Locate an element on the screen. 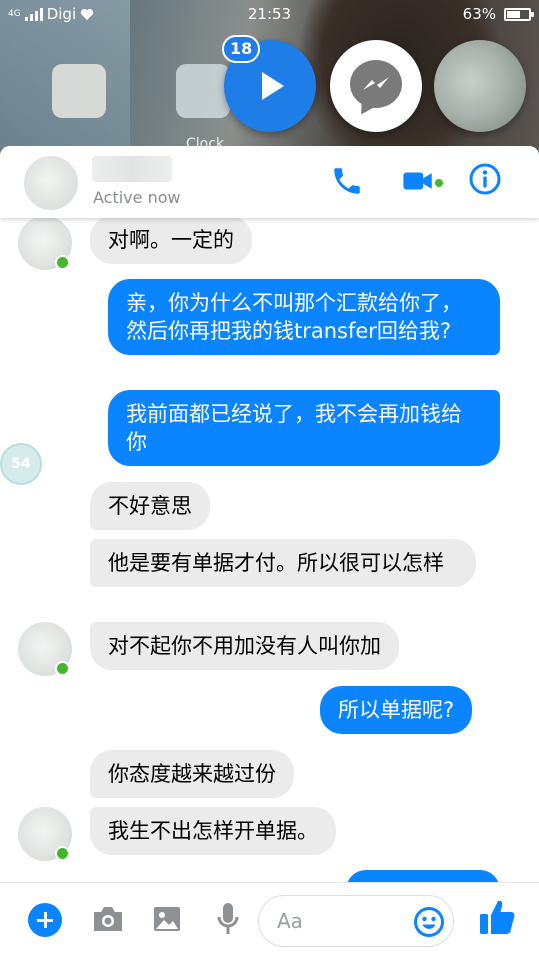 The width and height of the screenshot is (539, 960). active-status: Active now is located at coordinates (137, 197).